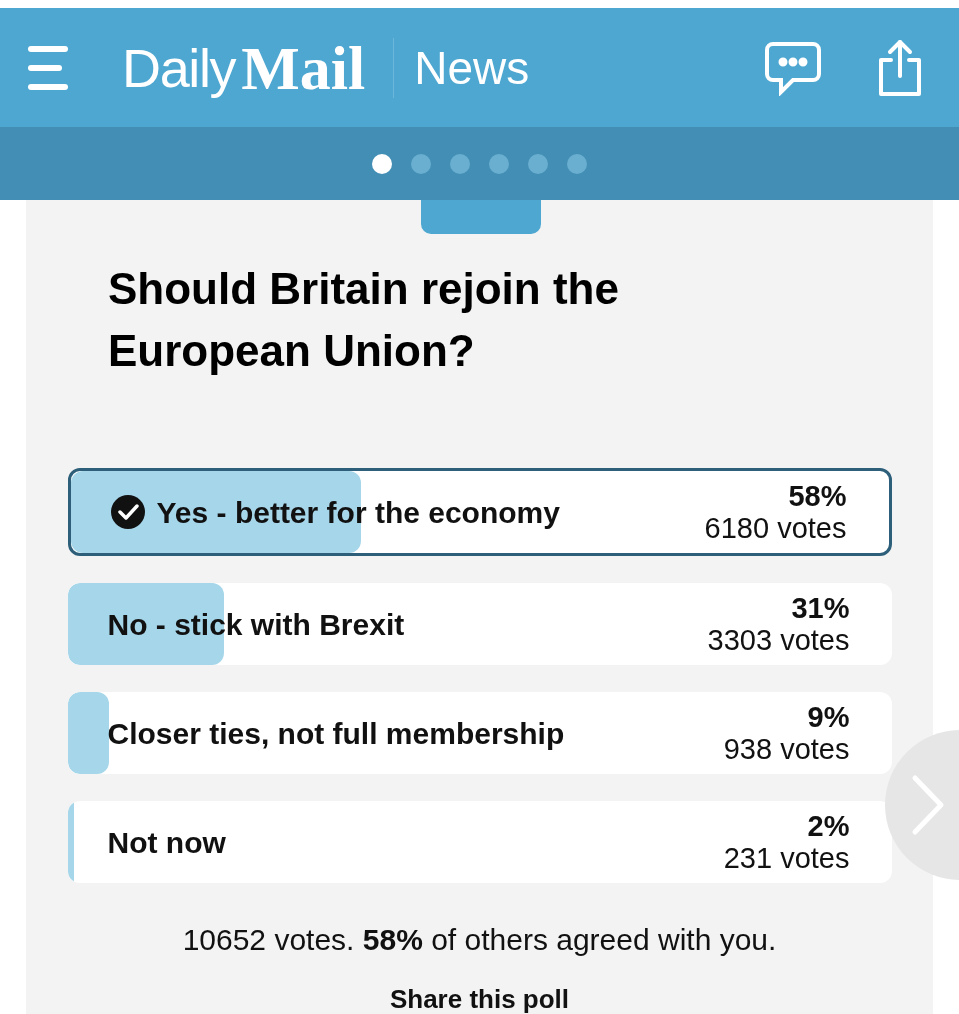  What do you see at coordinates (358, 512) in the screenshot?
I see `option-label: Yes - better for the economy` at bounding box center [358, 512].